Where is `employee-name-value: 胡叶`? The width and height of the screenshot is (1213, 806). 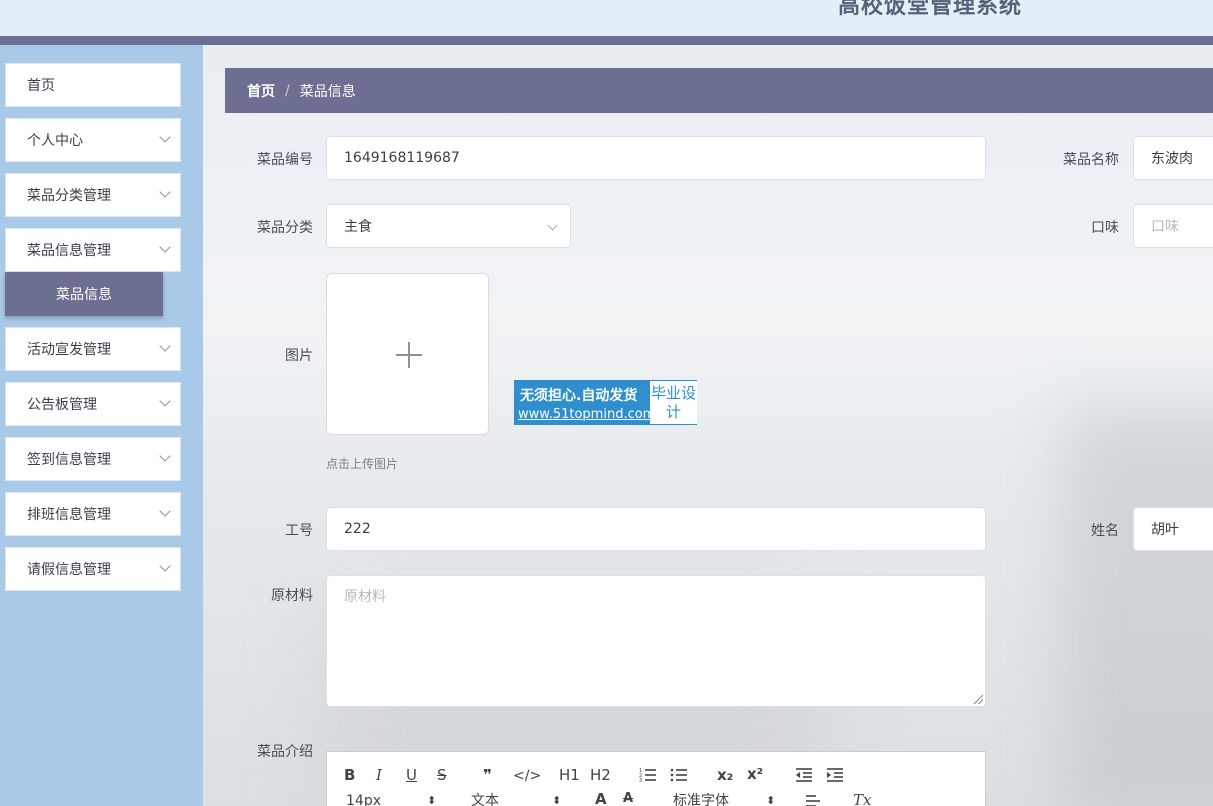 employee-name-value: 胡叶 is located at coordinates (1165, 530).